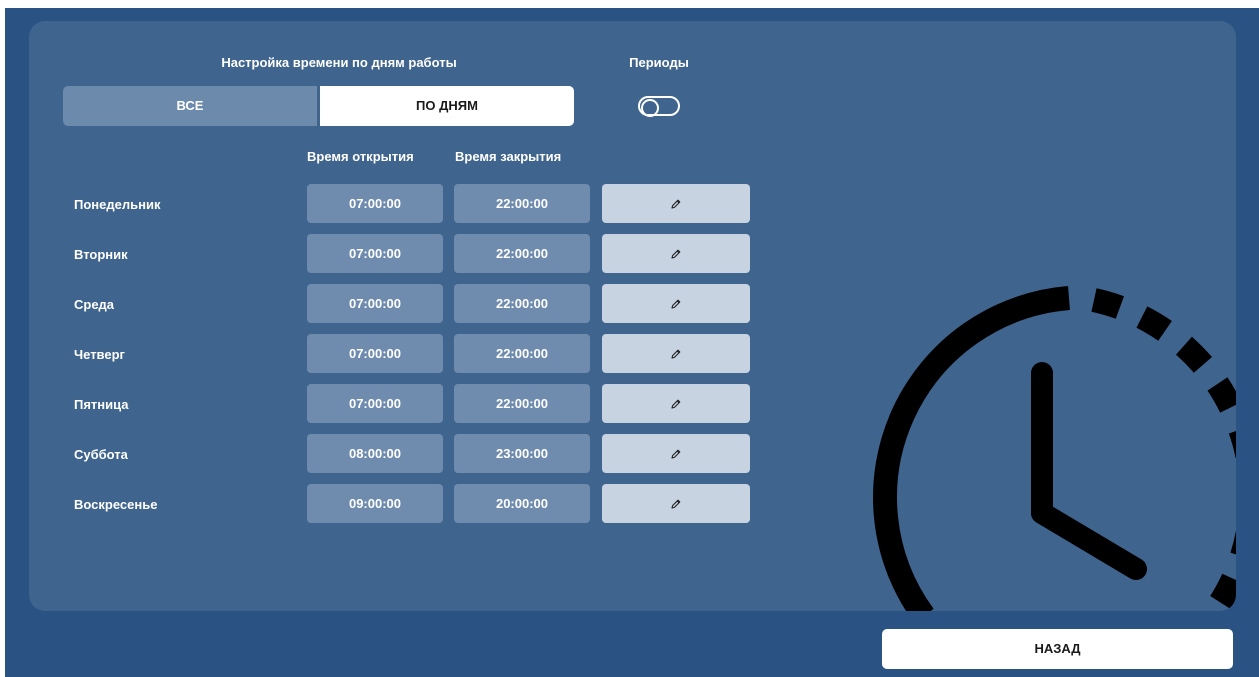  What do you see at coordinates (1057, 649) in the screenshot?
I see `back-button: НАЗАД` at bounding box center [1057, 649].